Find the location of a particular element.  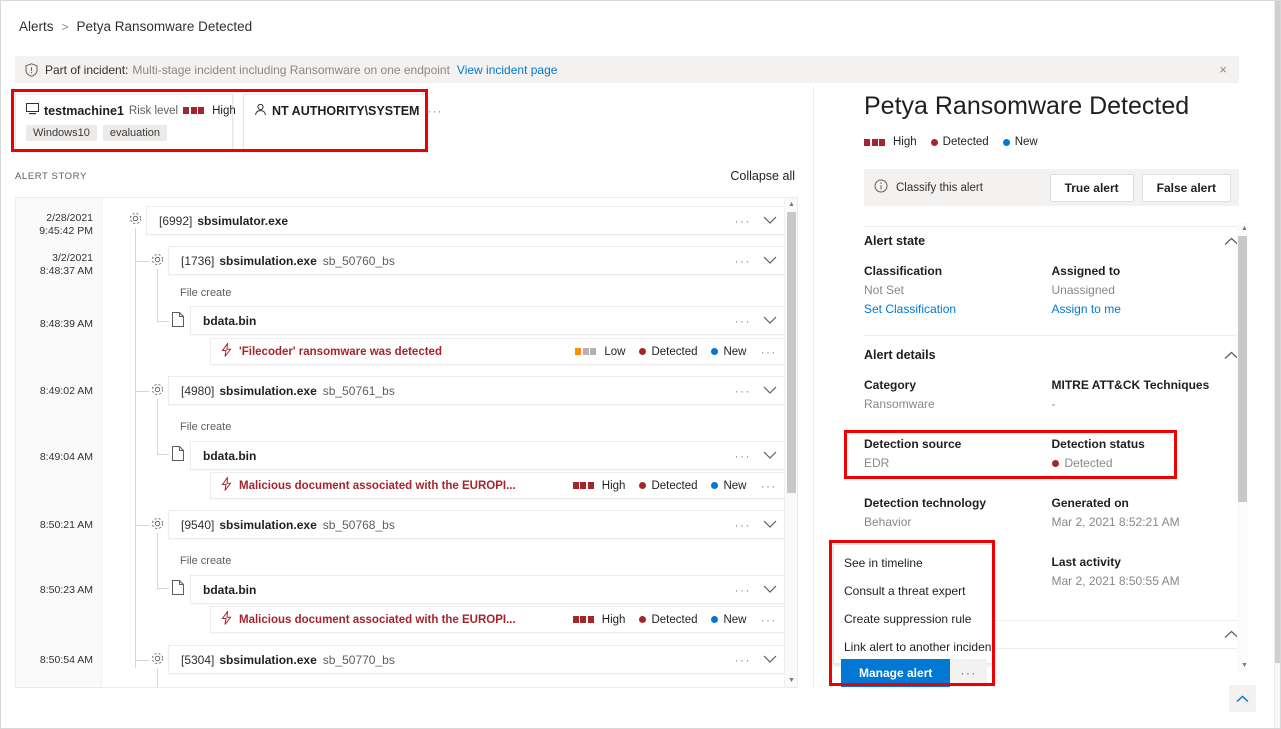

timeline-row-process: [9540] sbsimulation.exe sb_50768_bs ··· is located at coordinates (477, 524).